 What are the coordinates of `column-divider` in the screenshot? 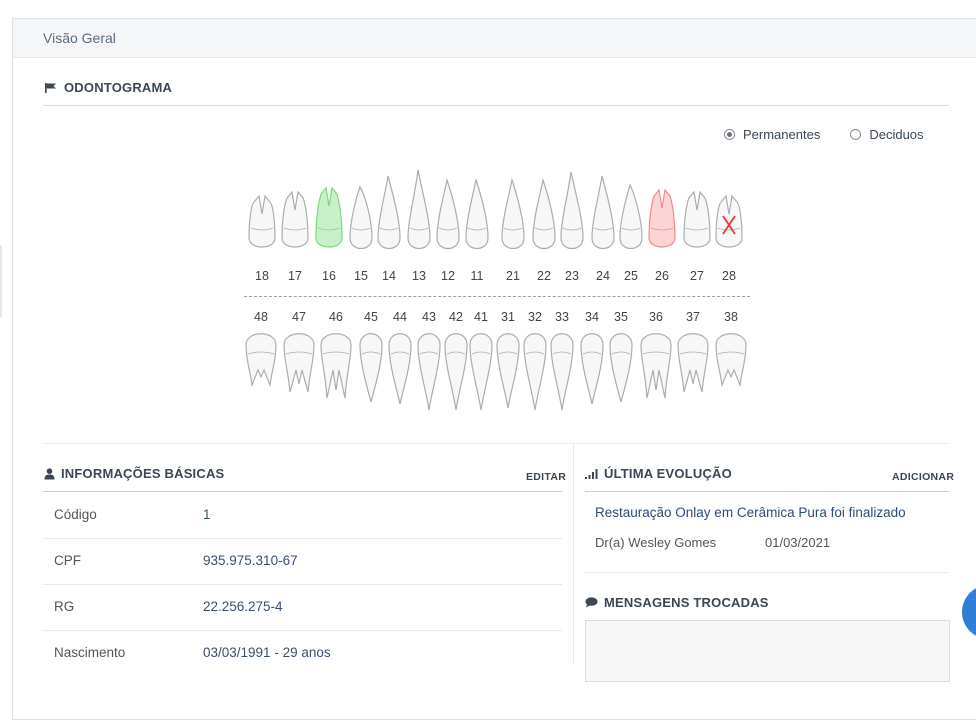 It's located at (573, 554).